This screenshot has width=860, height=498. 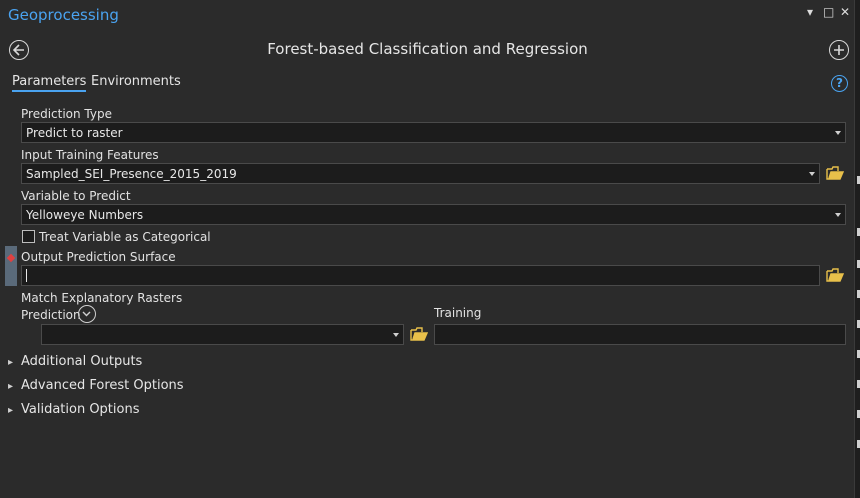 I want to click on adjacent-pane-edge, so click(x=857, y=249).